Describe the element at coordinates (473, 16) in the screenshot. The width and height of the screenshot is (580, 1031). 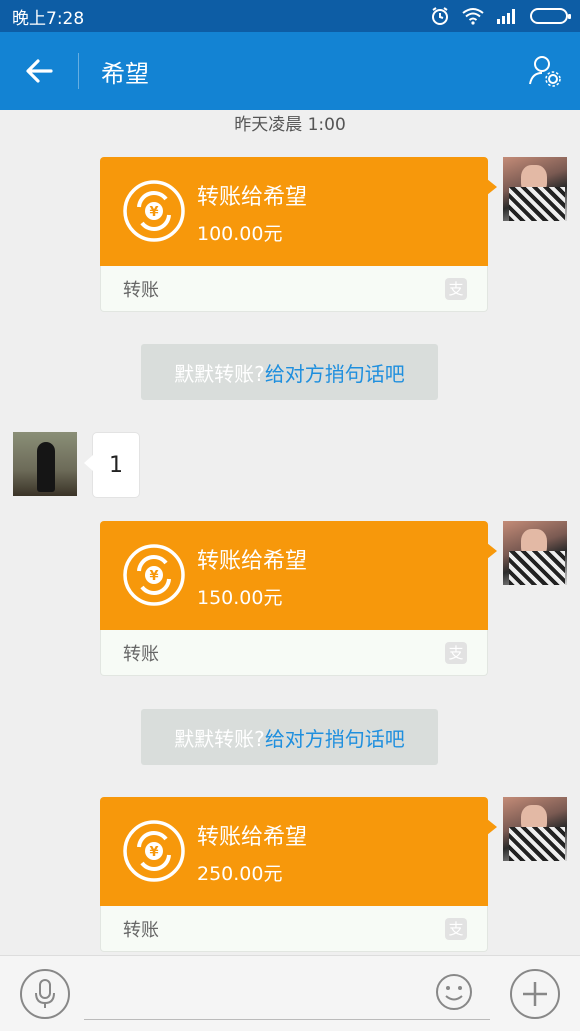
I see `wifi-icon` at that location.